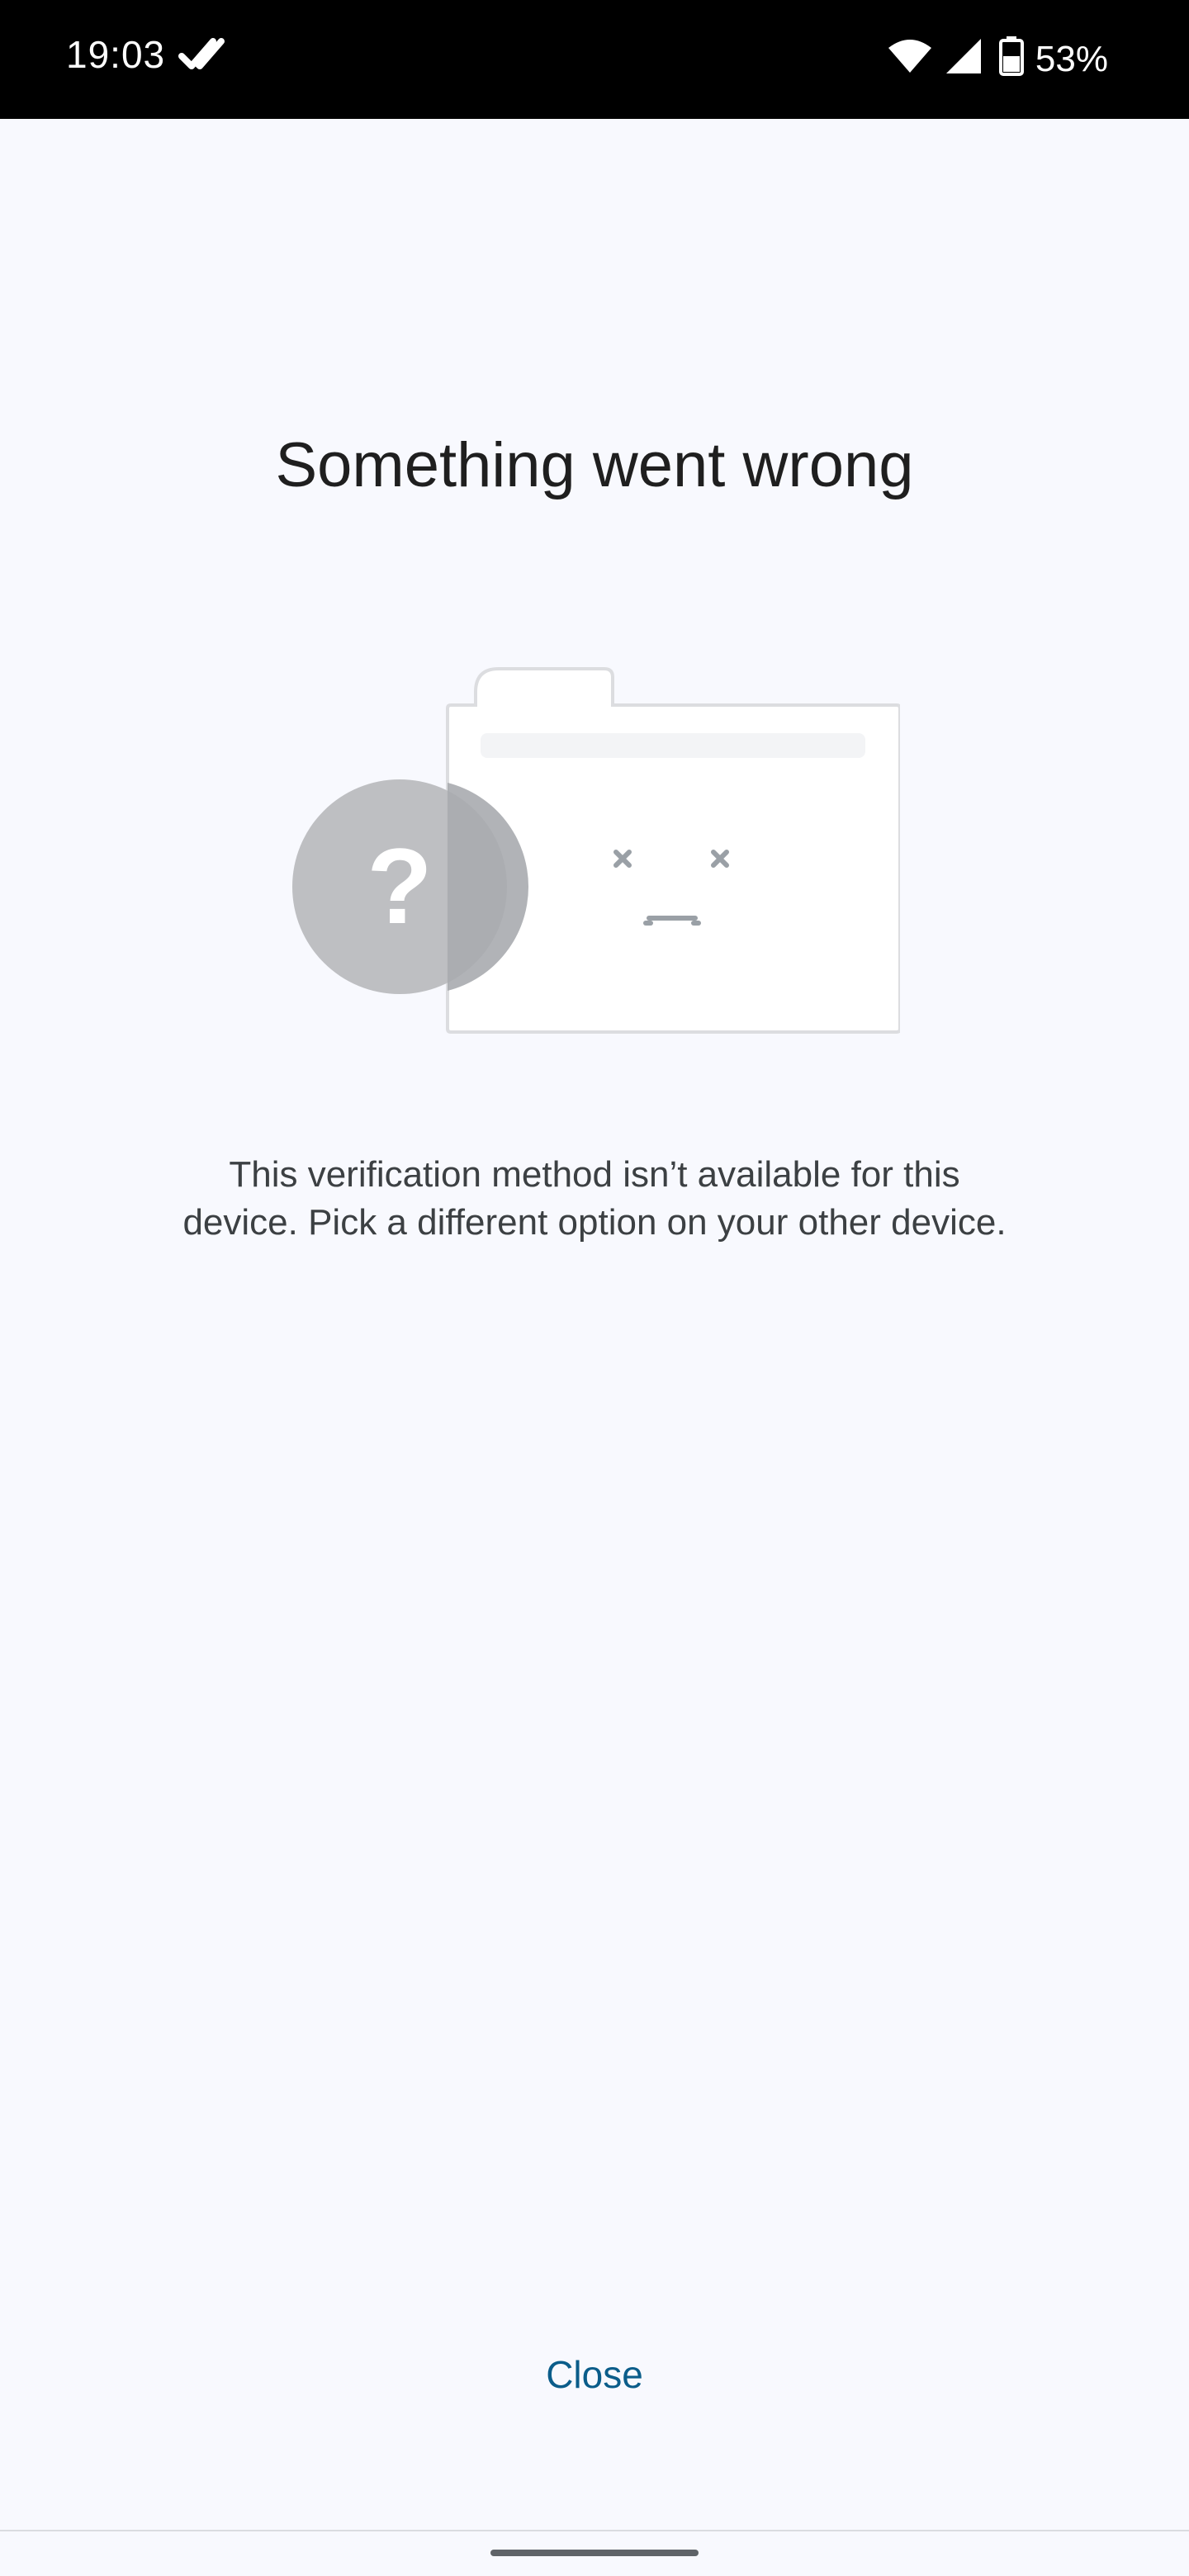 Image resolution: width=1189 pixels, height=2576 pixels. I want to click on error-illustration: ?, so click(596, 850).